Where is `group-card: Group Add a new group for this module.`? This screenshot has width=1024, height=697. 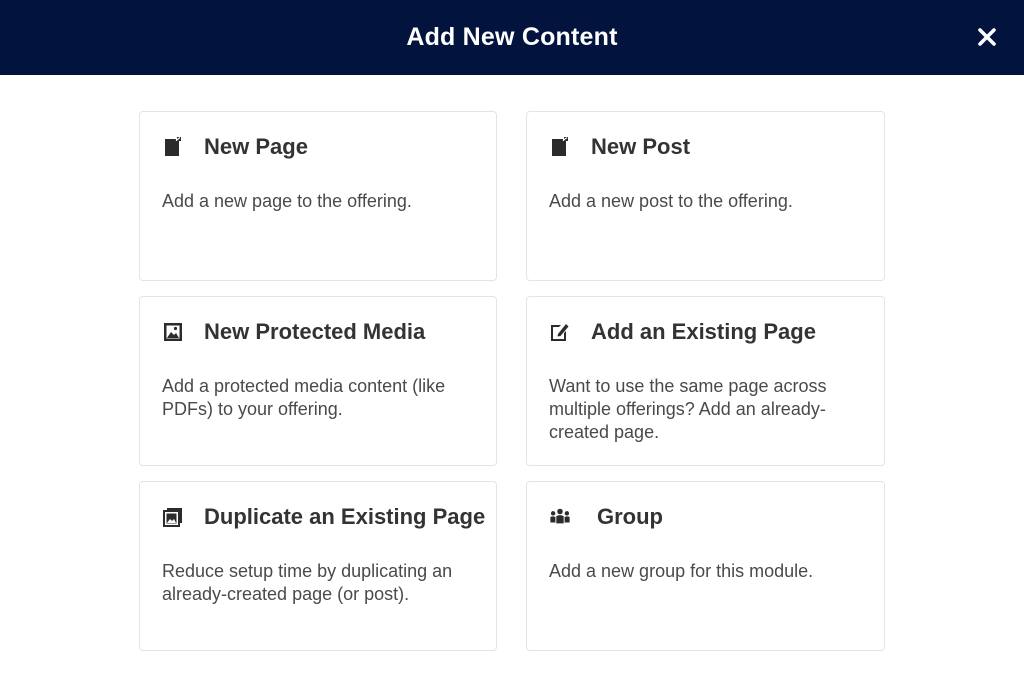 group-card: Group Add a new group for this module. is located at coordinates (705, 566).